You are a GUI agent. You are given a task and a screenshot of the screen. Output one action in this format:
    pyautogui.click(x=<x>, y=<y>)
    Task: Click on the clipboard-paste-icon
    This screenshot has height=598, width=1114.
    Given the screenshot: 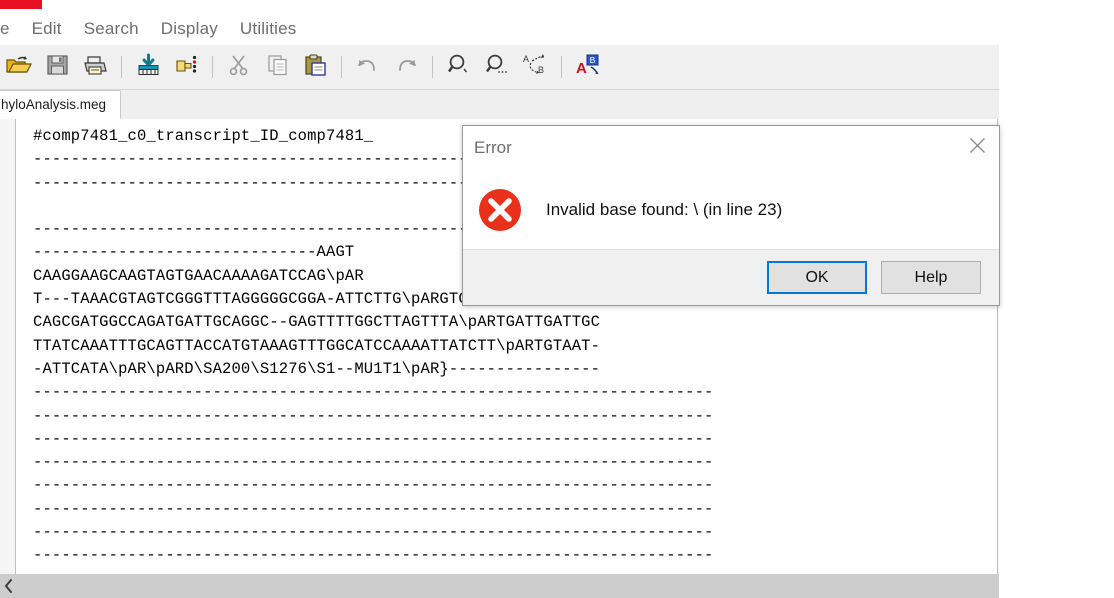 What is the action you would take?
    pyautogui.click(x=315, y=67)
    